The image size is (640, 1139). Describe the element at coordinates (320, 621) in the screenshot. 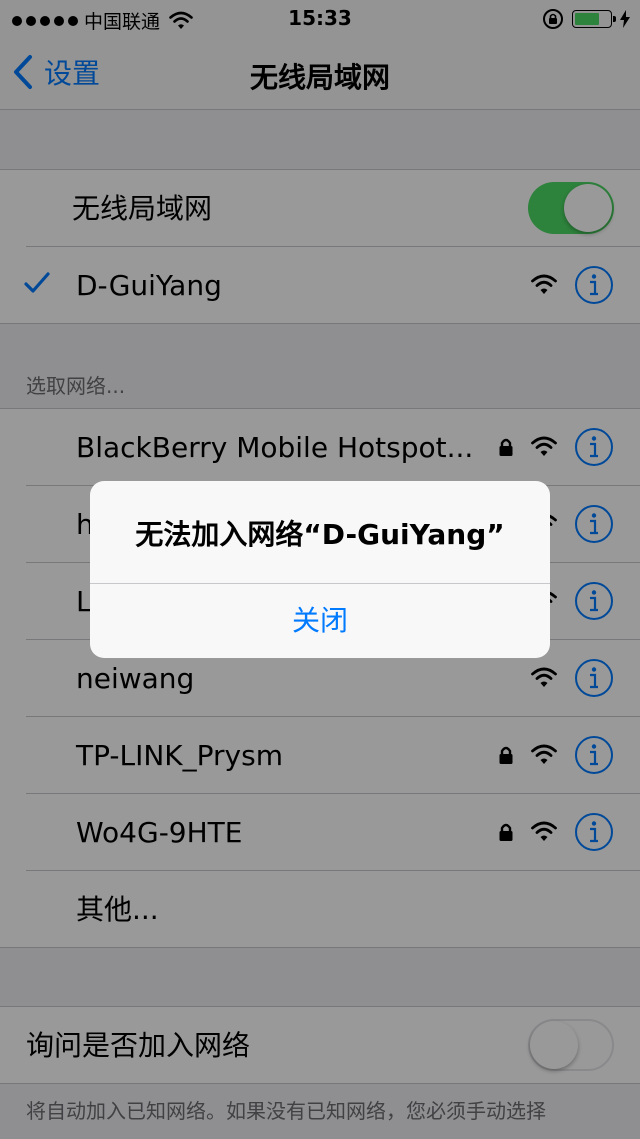

I see `alert-close-button: 关闭` at that location.